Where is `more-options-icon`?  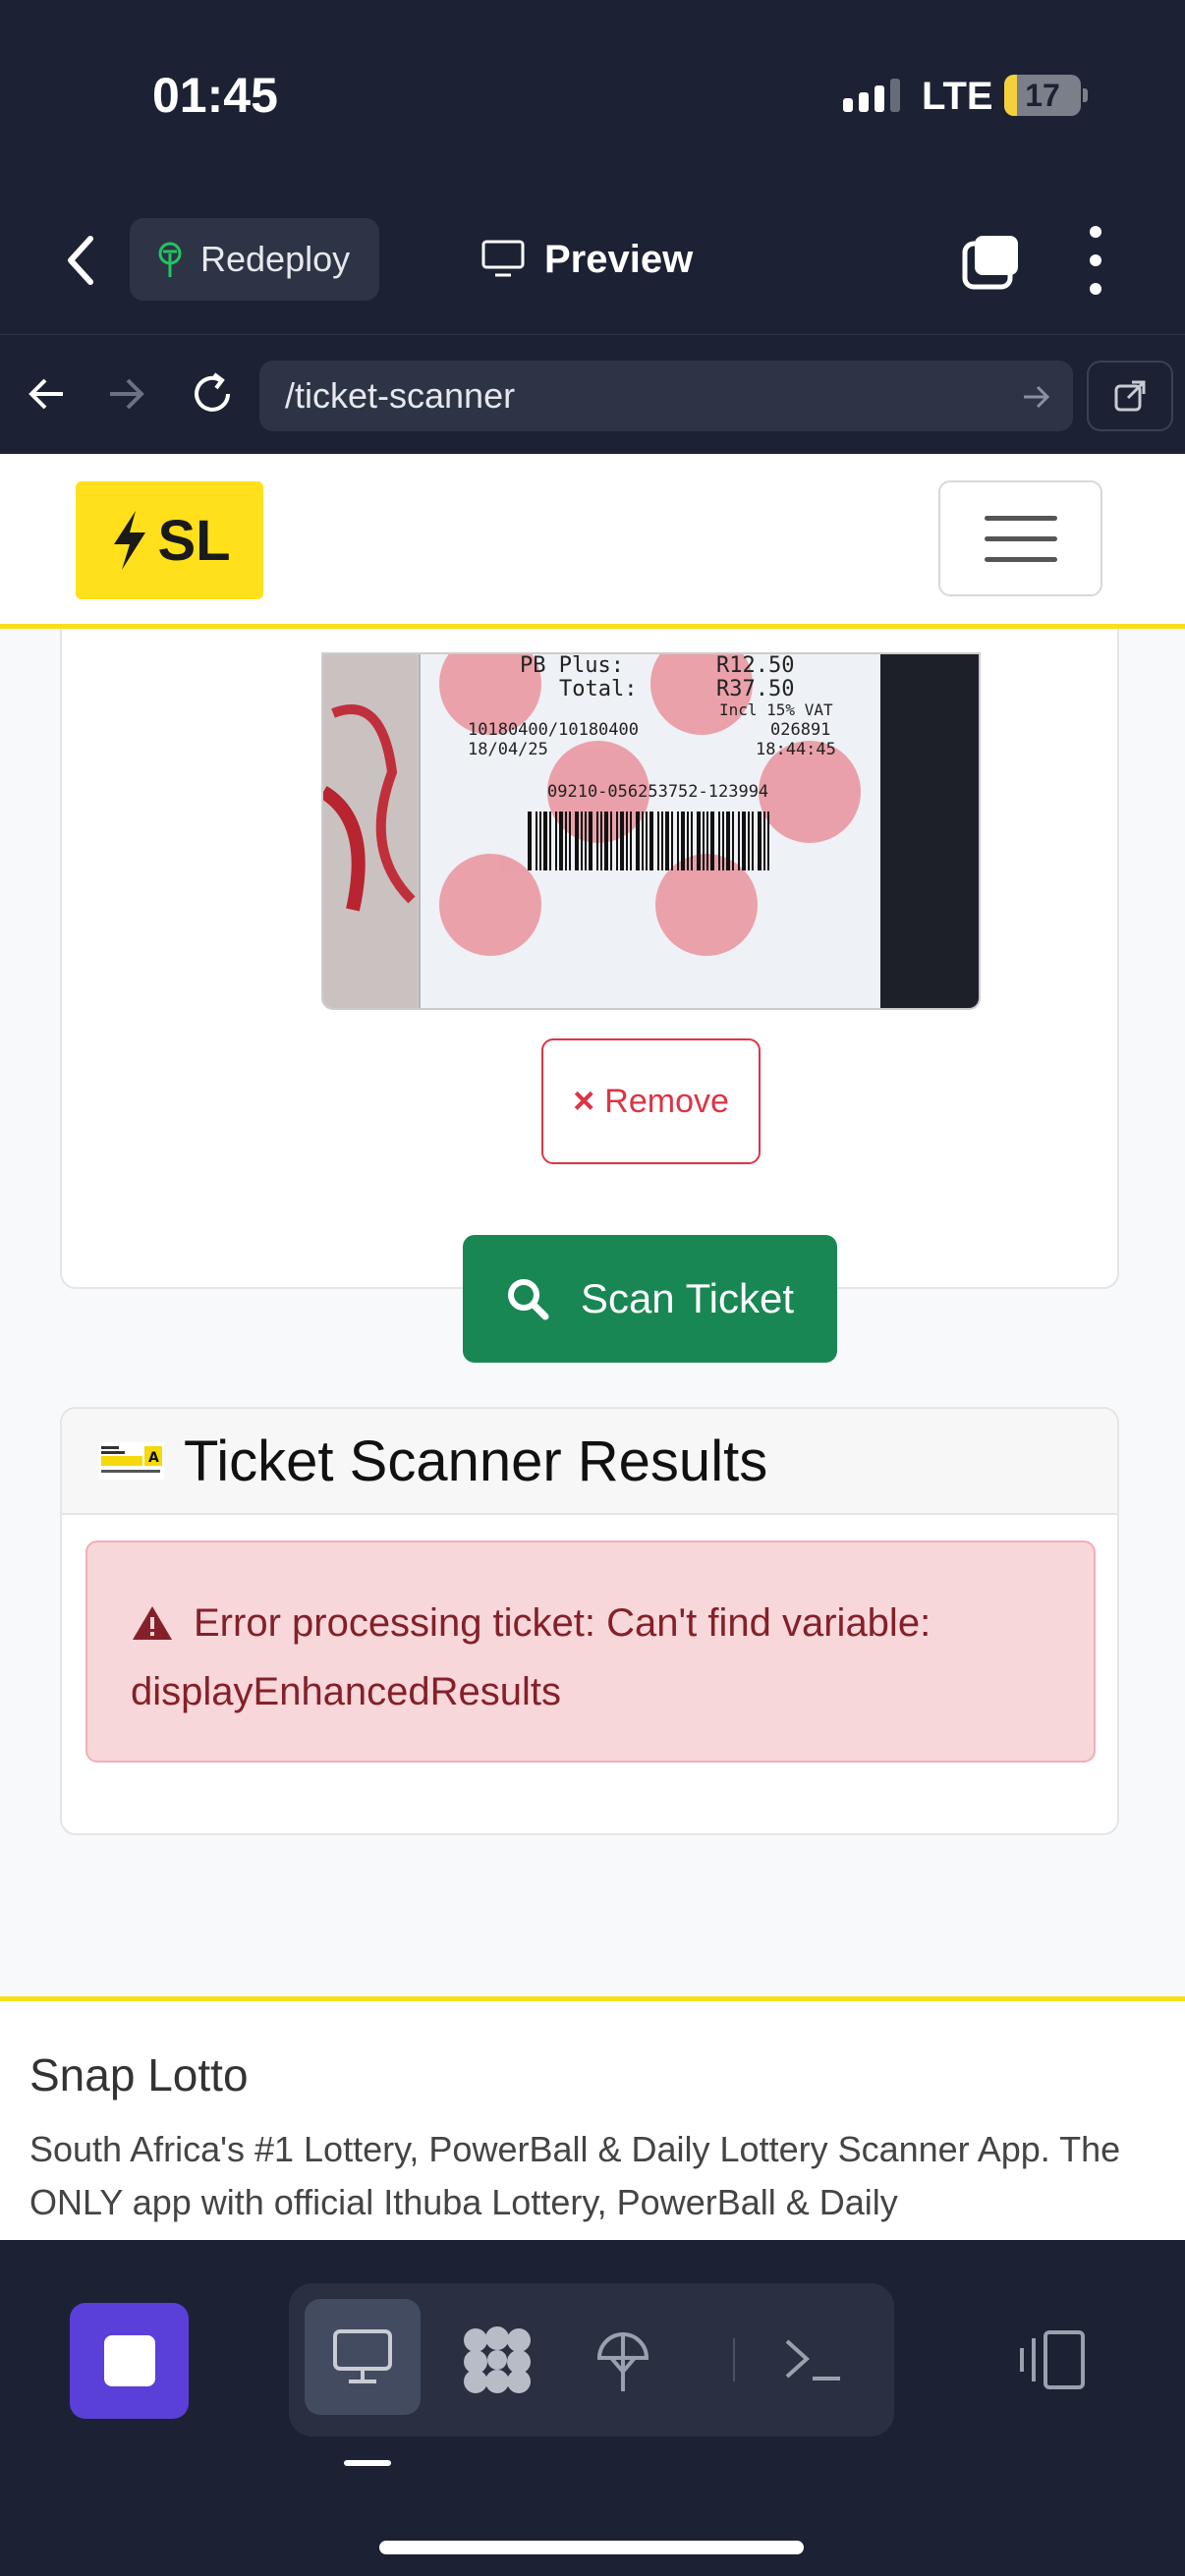
more-options-icon is located at coordinates (1096, 260).